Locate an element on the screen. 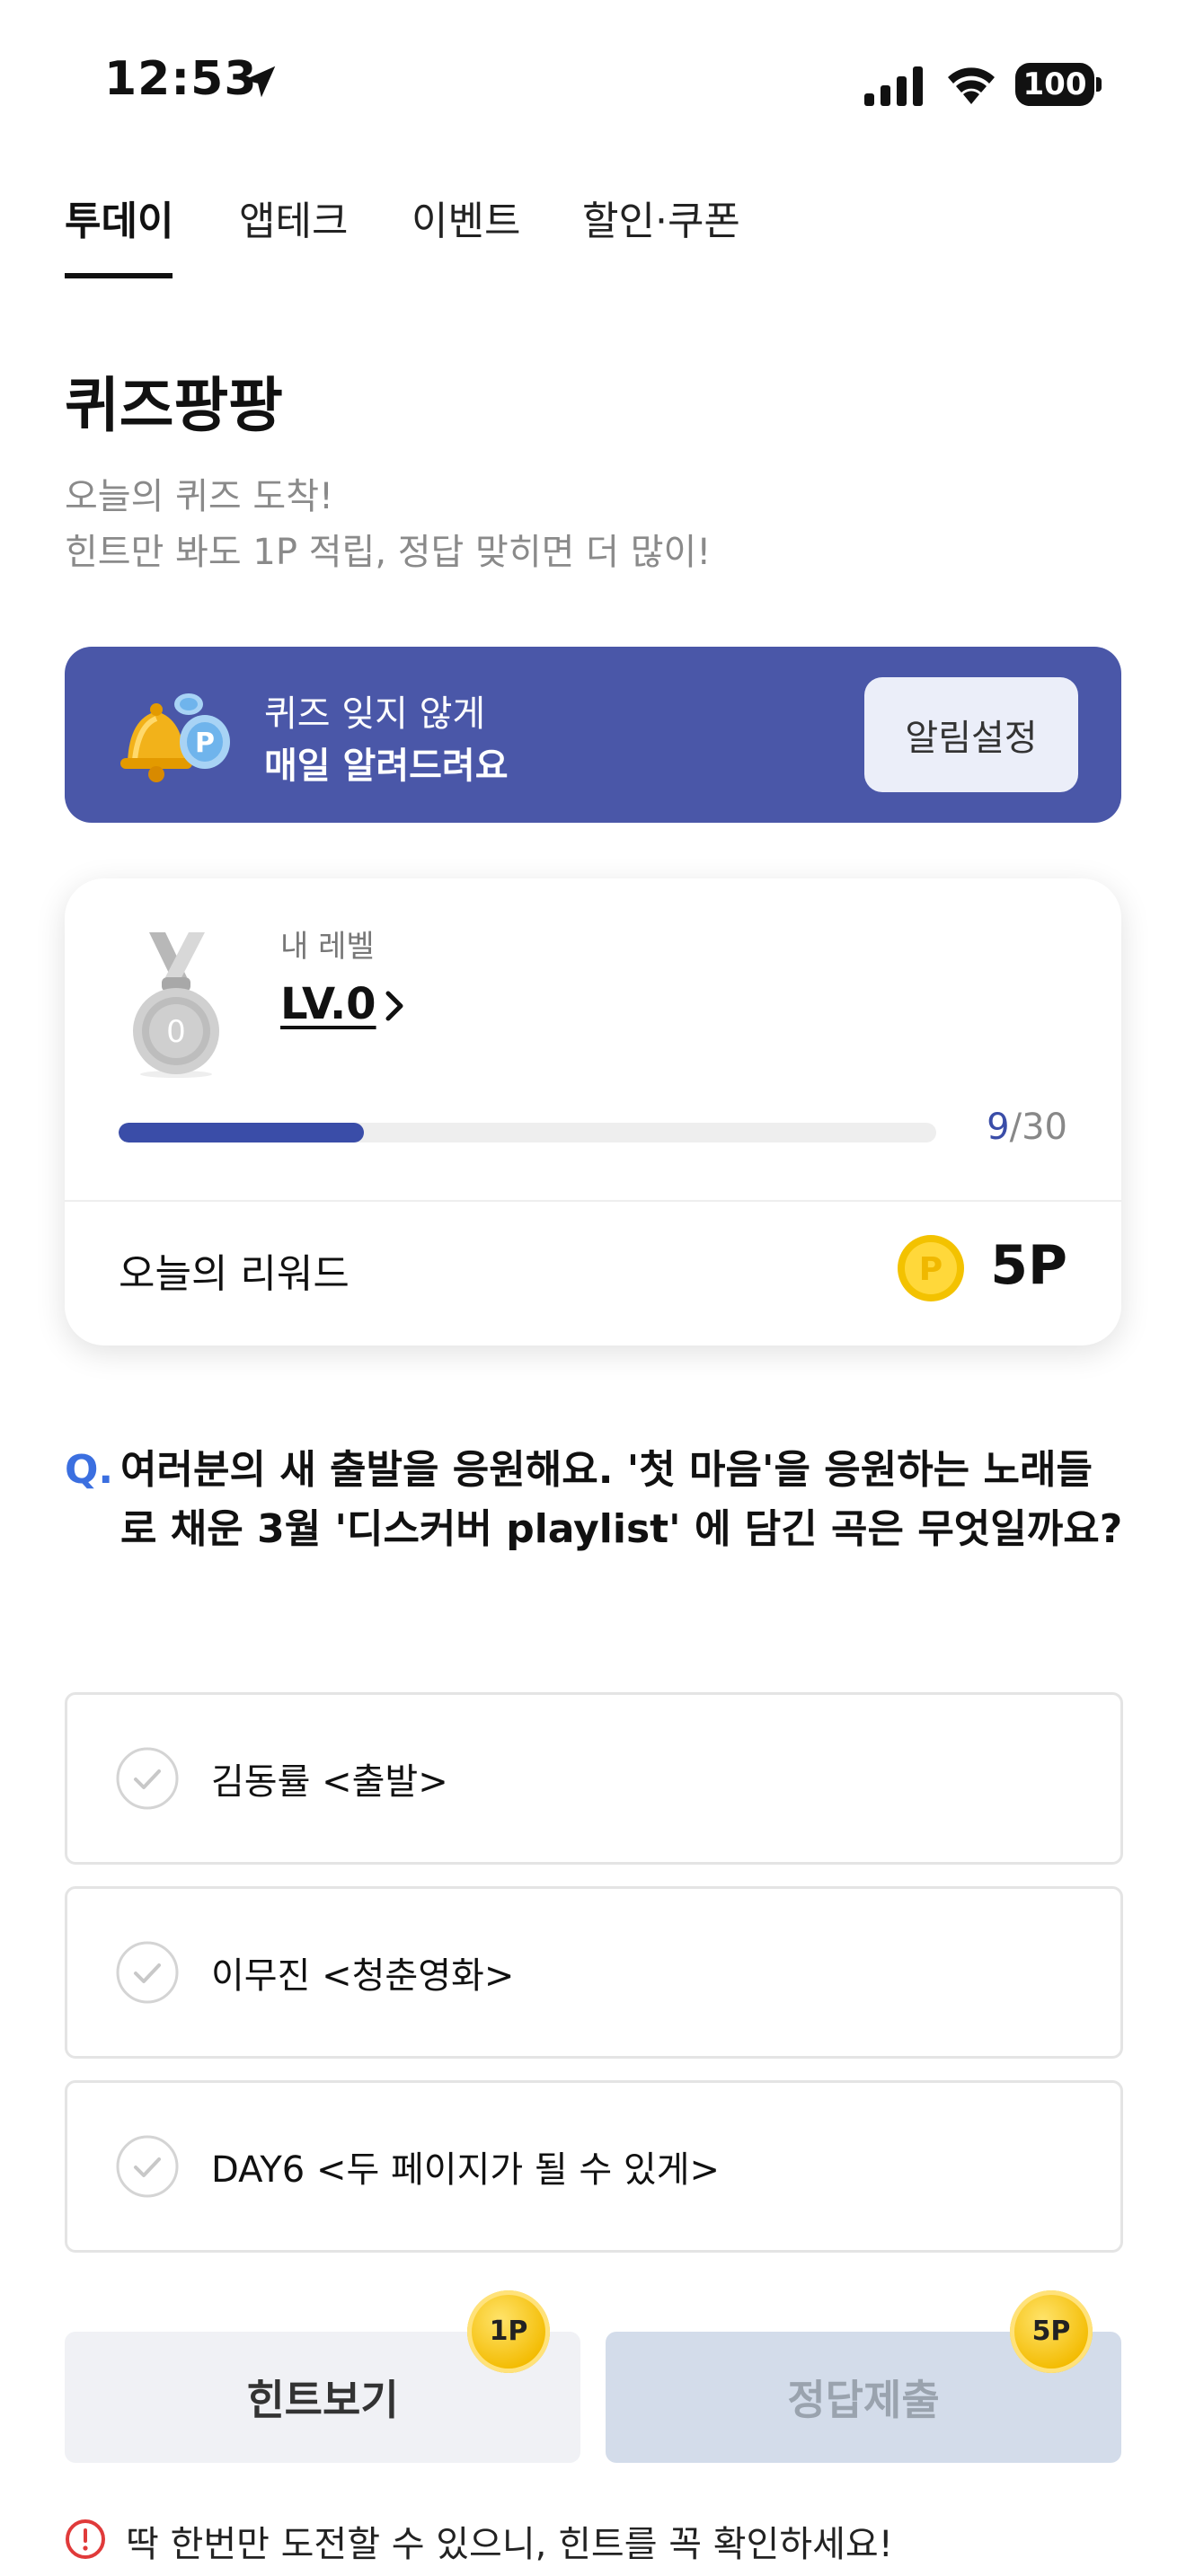 This screenshot has width=1186, height=2576. question-marker: Q. is located at coordinates (89, 1470).